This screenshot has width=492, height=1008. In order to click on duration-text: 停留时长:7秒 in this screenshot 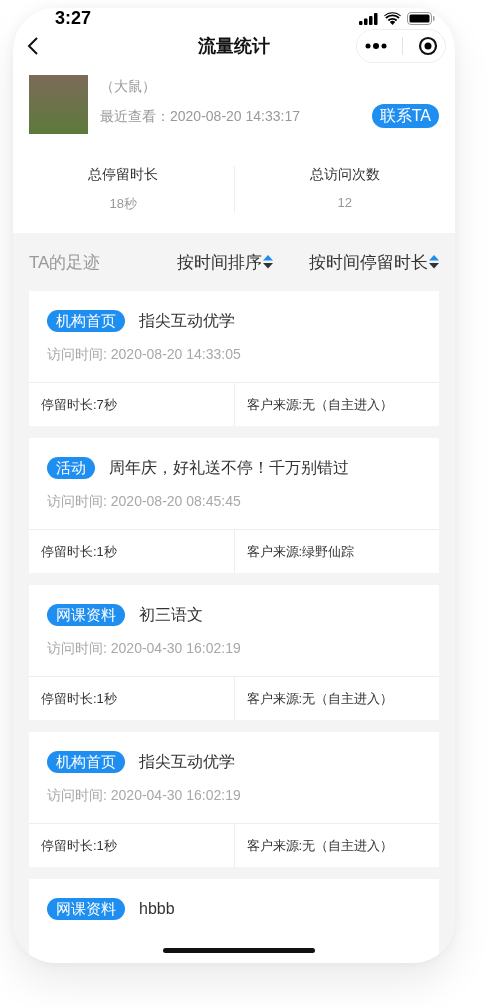, I will do `click(79, 404)`.